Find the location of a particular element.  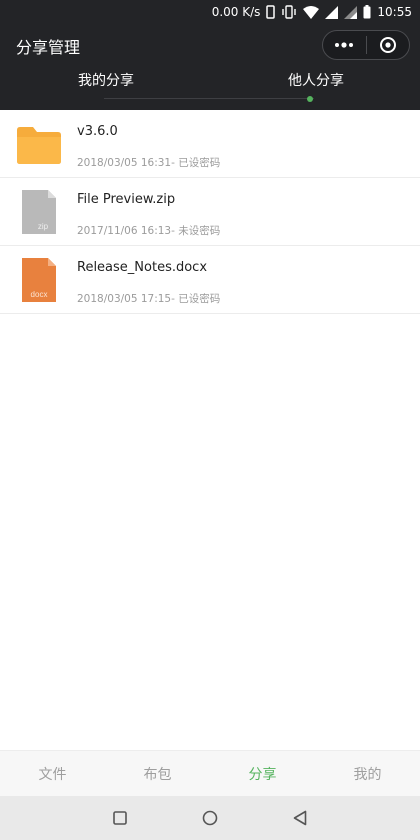

recents-button is located at coordinates (120, 818).